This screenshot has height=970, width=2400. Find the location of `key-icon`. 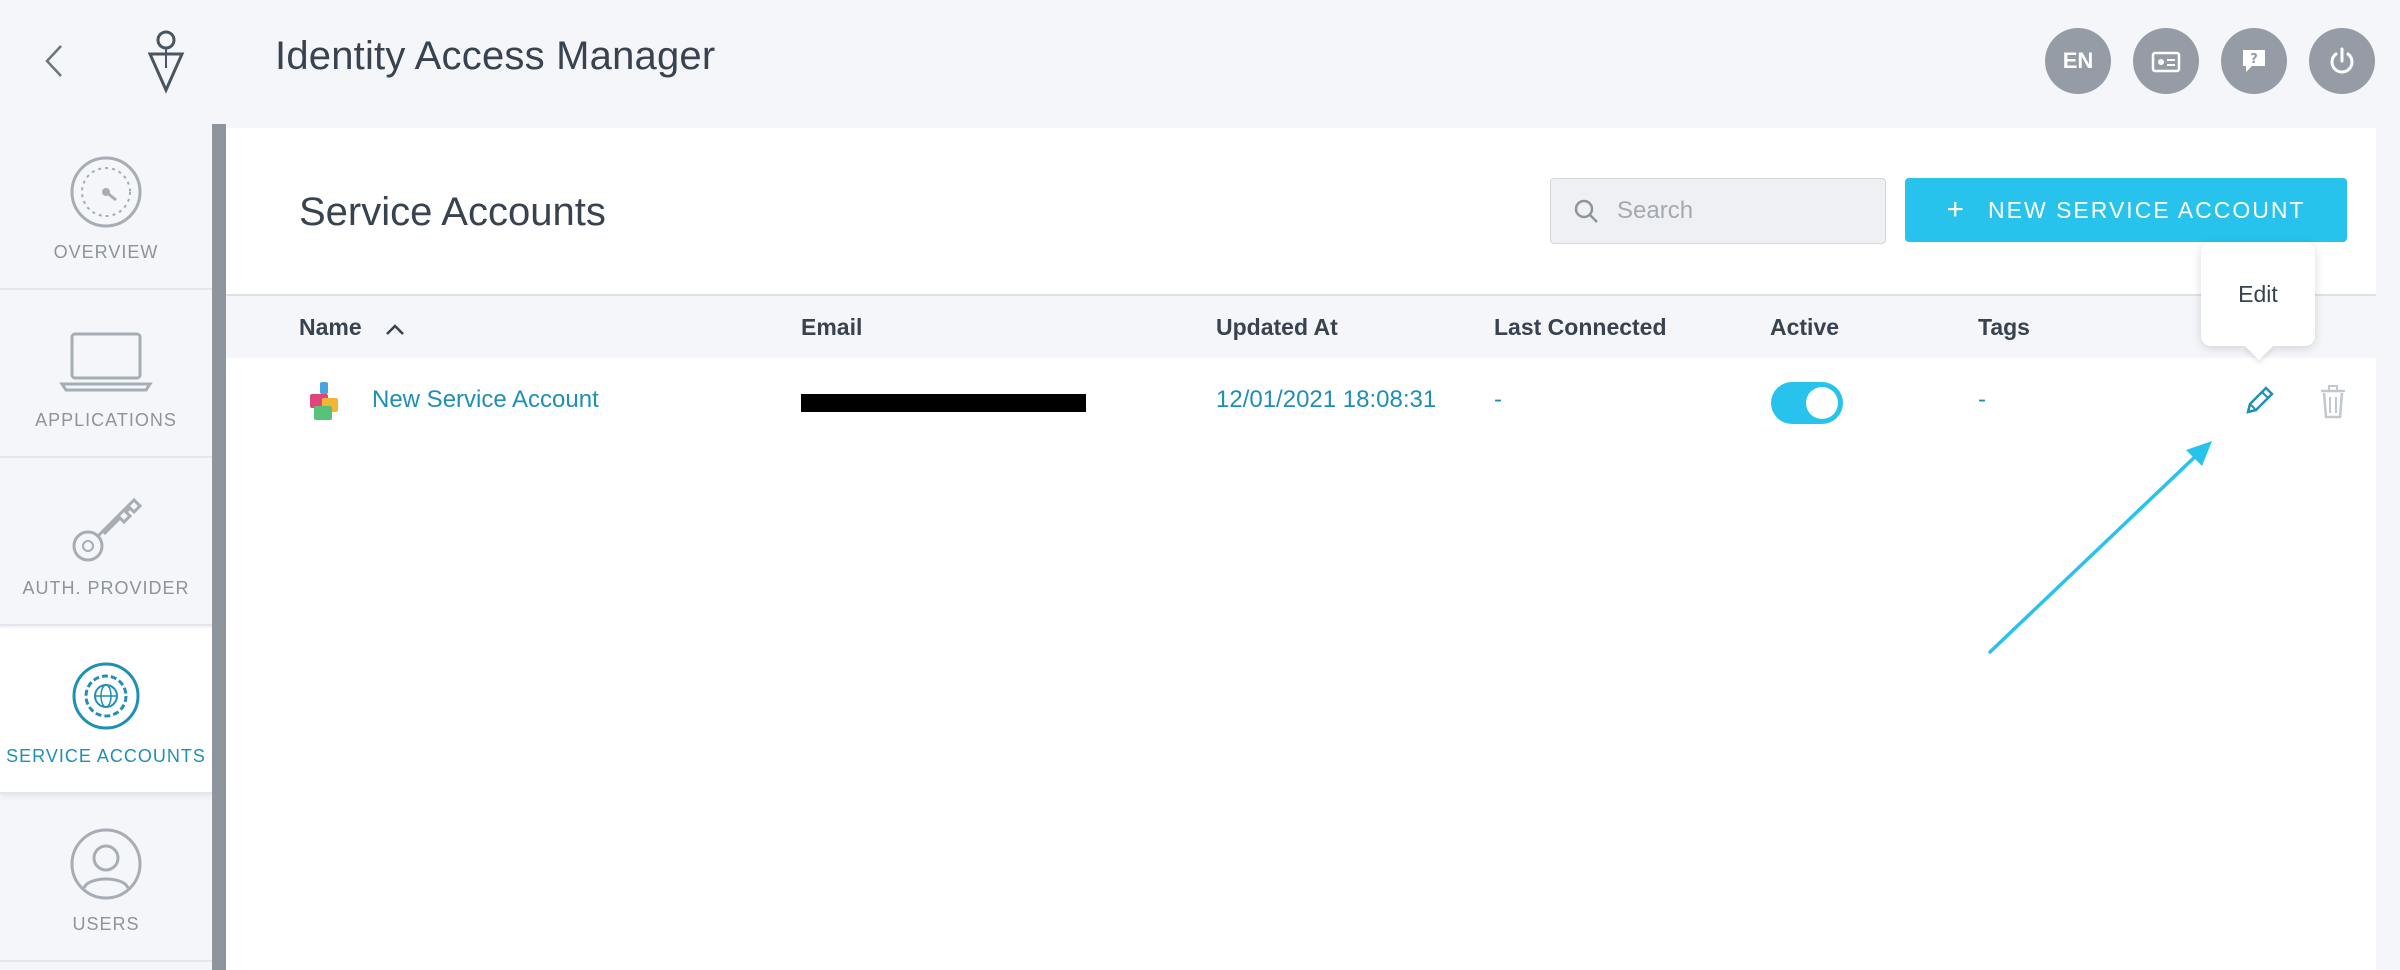

key-icon is located at coordinates (107, 529).